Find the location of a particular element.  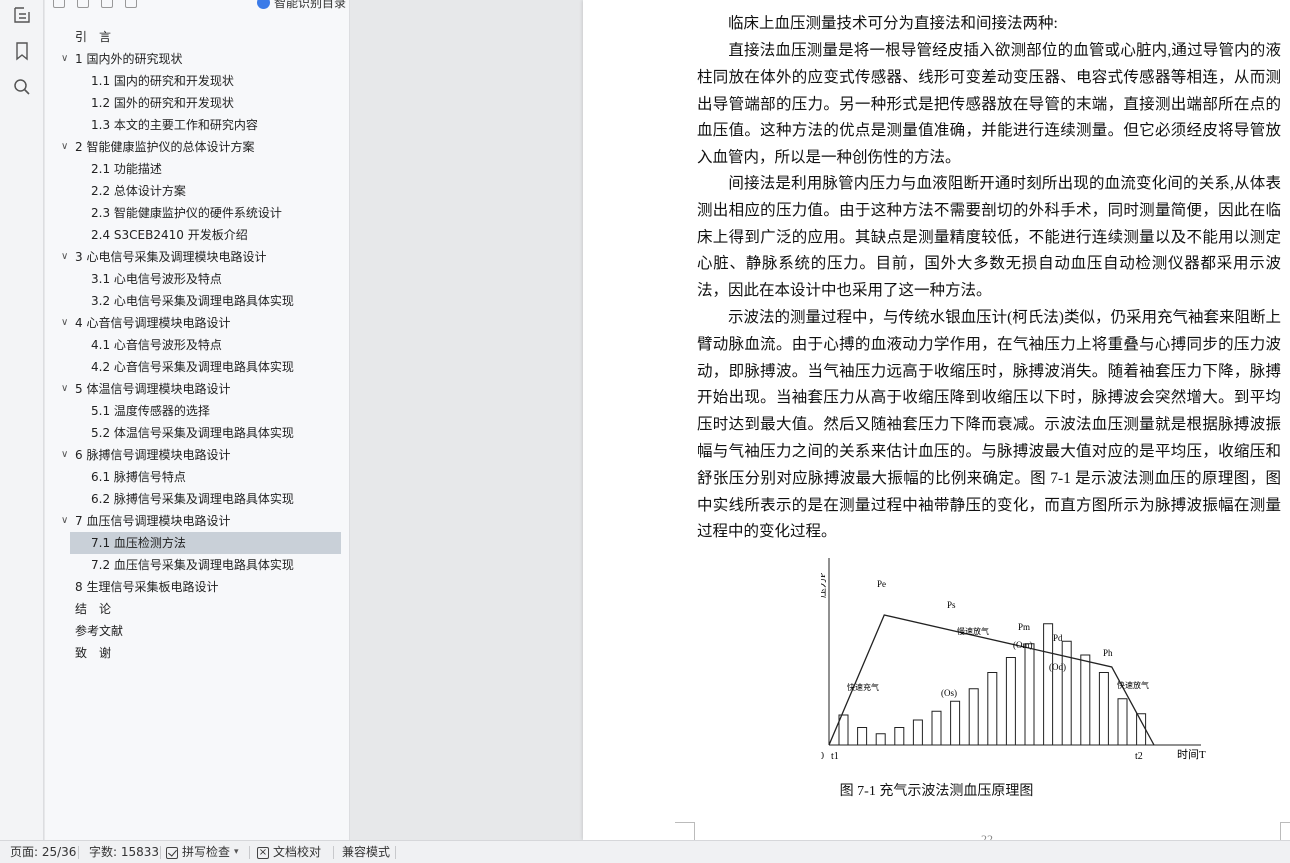

toc-item: 致 谢 is located at coordinates (197, 653).